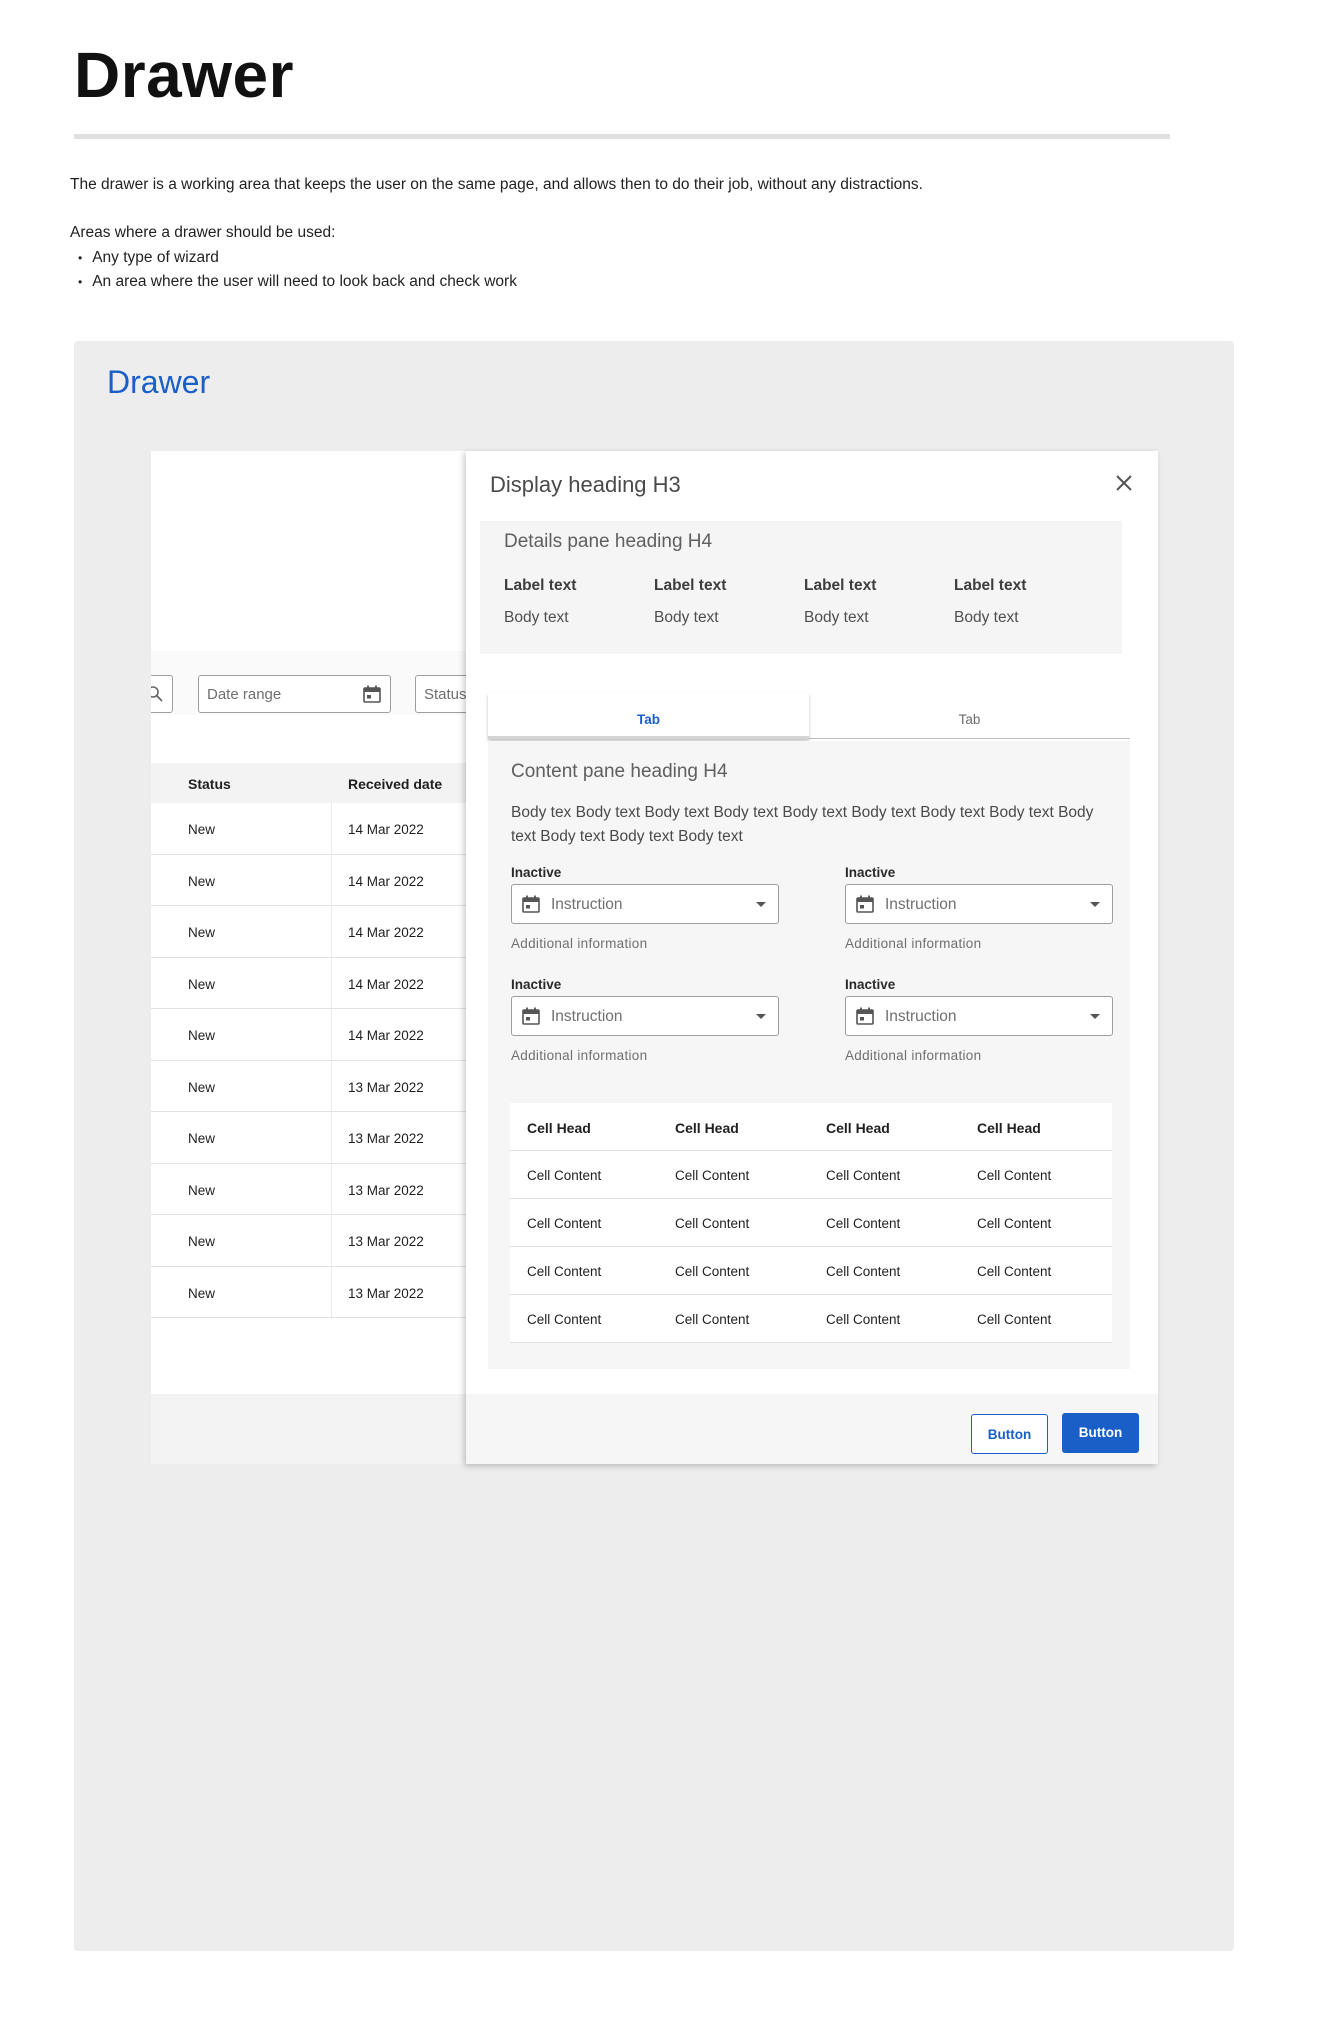 This screenshot has height=2042, width=1320. I want to click on doc-title: Drawer, so click(184, 75).